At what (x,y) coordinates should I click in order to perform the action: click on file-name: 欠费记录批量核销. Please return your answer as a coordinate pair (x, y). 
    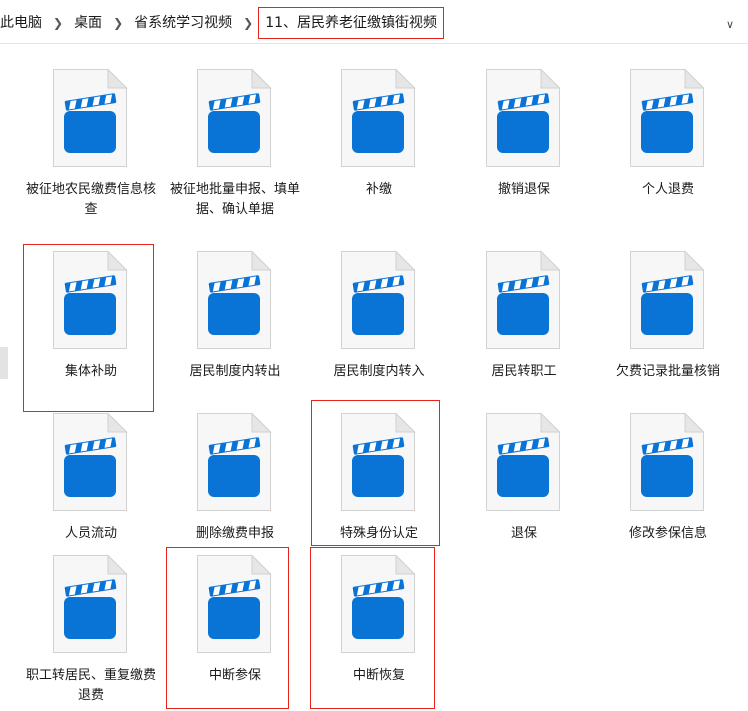
    Looking at the image, I should click on (667, 371).